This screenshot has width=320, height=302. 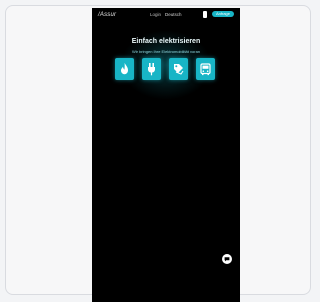 What do you see at coordinates (107, 15) in the screenshot?
I see `brand-logo: /Assur` at bounding box center [107, 15].